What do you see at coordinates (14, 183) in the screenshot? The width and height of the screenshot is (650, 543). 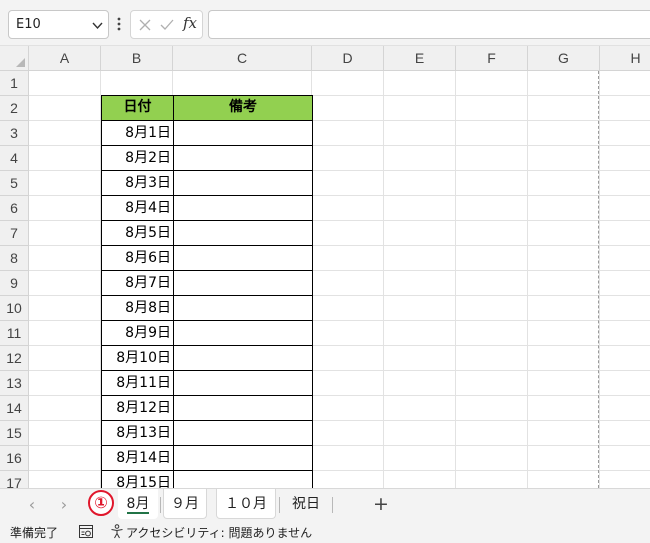 I see `row-header-5: 5` at bounding box center [14, 183].